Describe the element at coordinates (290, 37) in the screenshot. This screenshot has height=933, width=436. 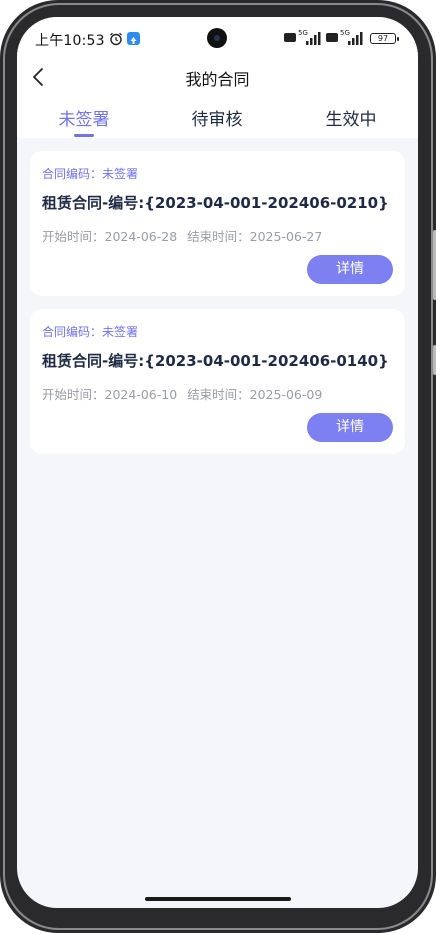
I see `hd-icon` at that location.